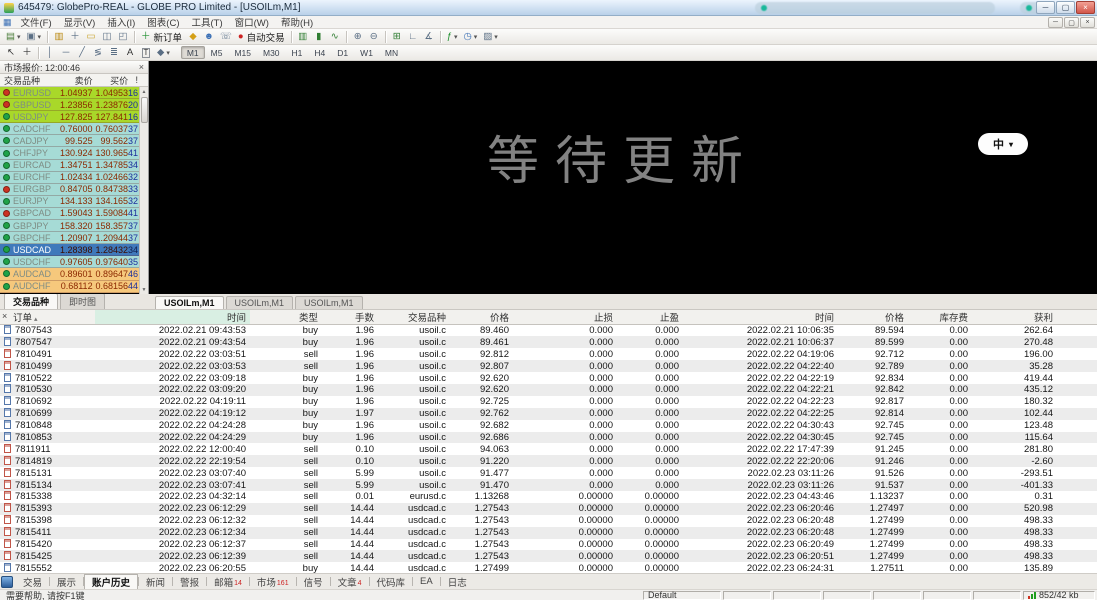 This screenshot has width=1097, height=600. Describe the element at coordinates (413, 37) in the screenshot. I see `auto-scale-button: ∟` at that location.